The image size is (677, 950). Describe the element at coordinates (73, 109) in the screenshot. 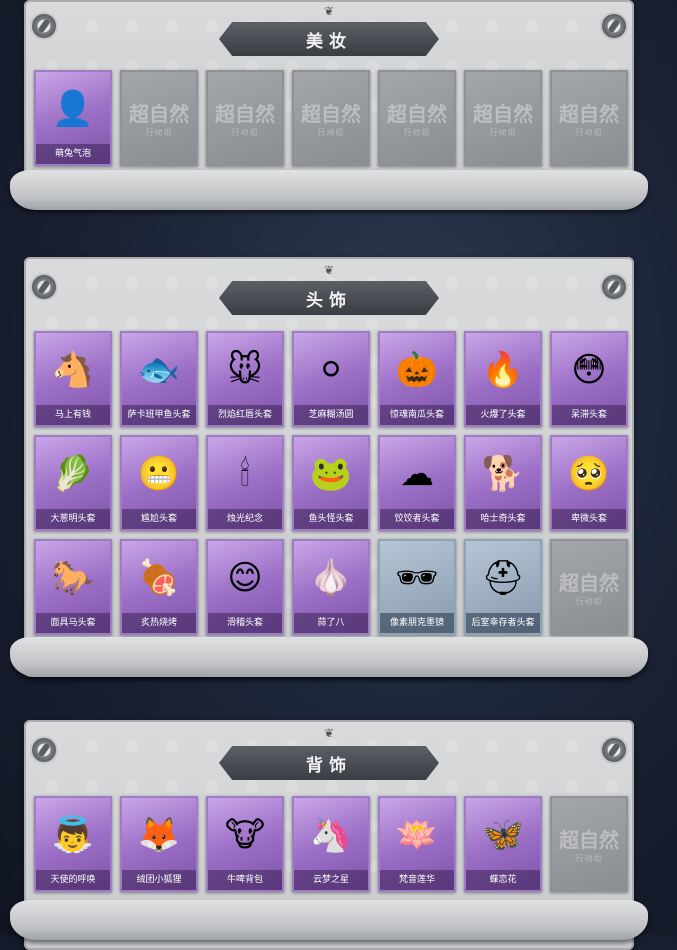

I see `bunny-bubble-icon: 👤` at that location.